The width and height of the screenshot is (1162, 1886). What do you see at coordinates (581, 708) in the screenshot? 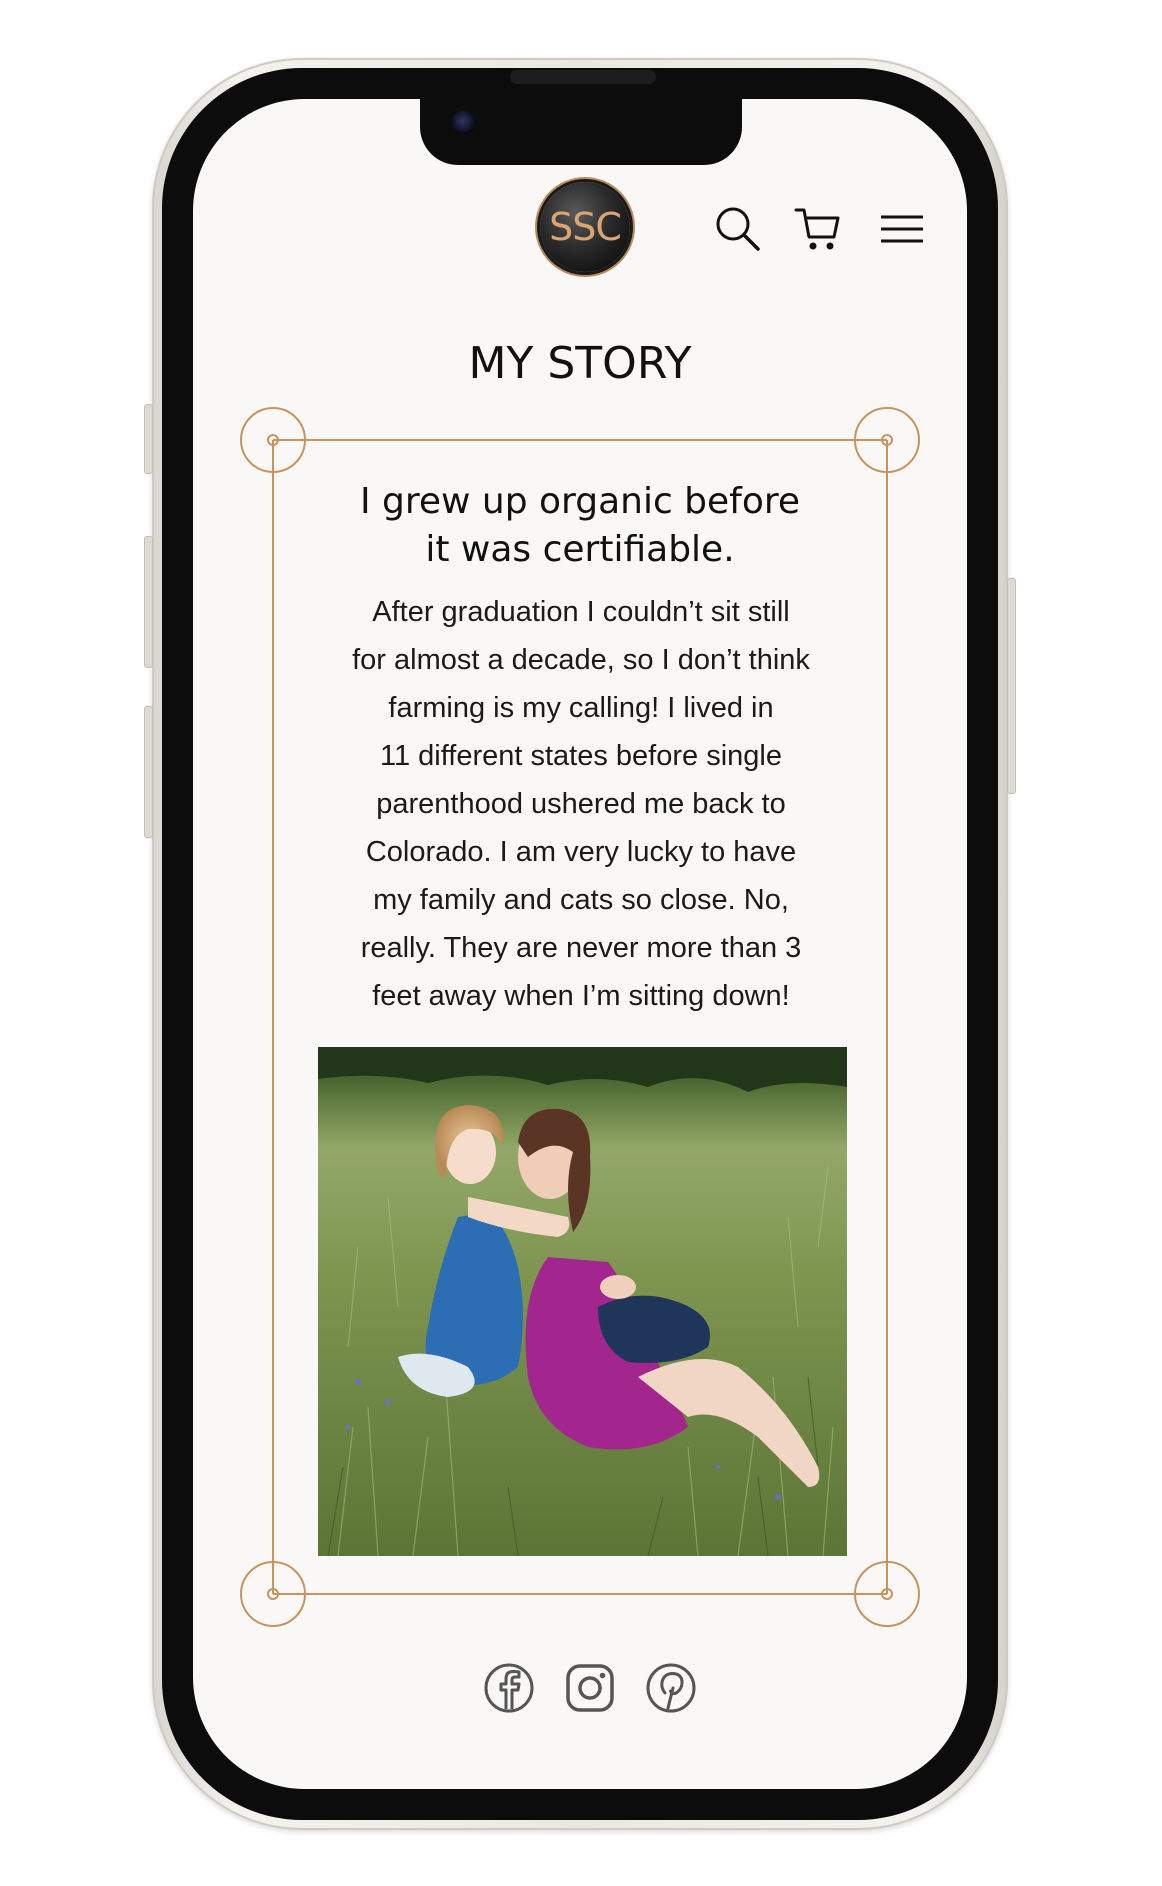
I see `body-line: farming is my calling! I lived in` at bounding box center [581, 708].